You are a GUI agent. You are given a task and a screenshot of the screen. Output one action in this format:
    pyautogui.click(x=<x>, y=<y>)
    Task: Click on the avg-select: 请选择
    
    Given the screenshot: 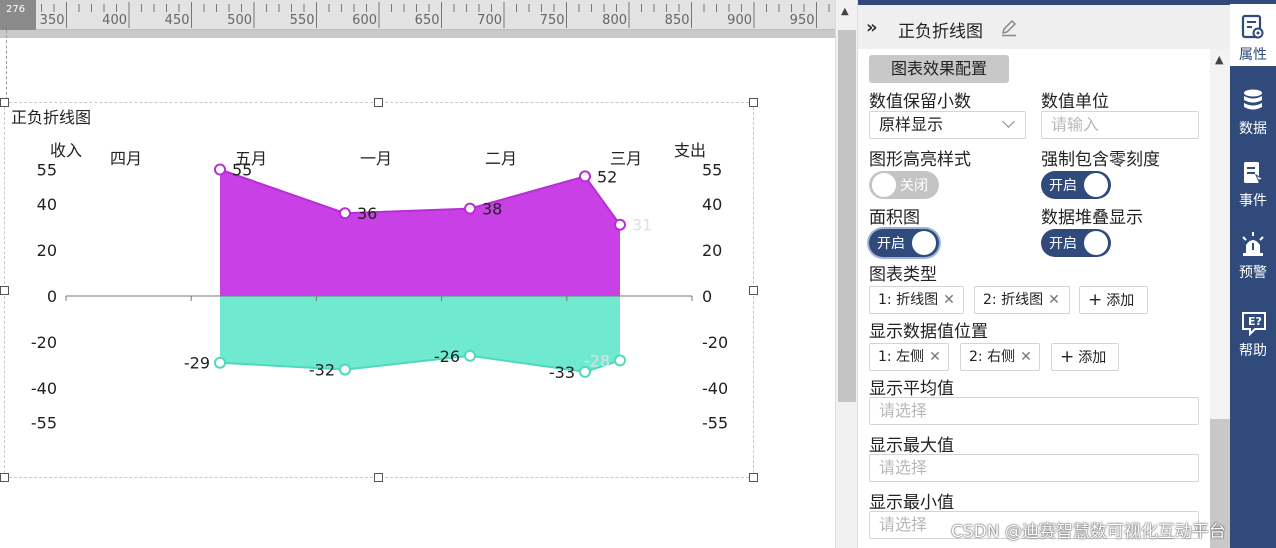 What is the action you would take?
    pyautogui.click(x=1034, y=411)
    